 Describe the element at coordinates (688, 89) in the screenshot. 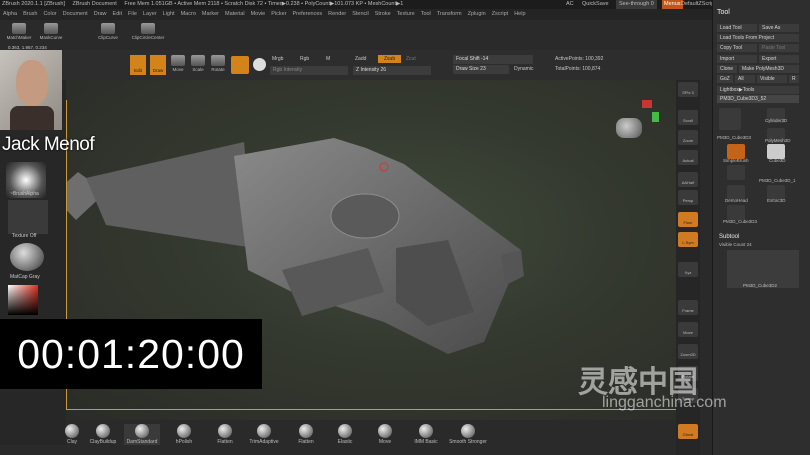

I see `spix-button: SPix 3` at that location.